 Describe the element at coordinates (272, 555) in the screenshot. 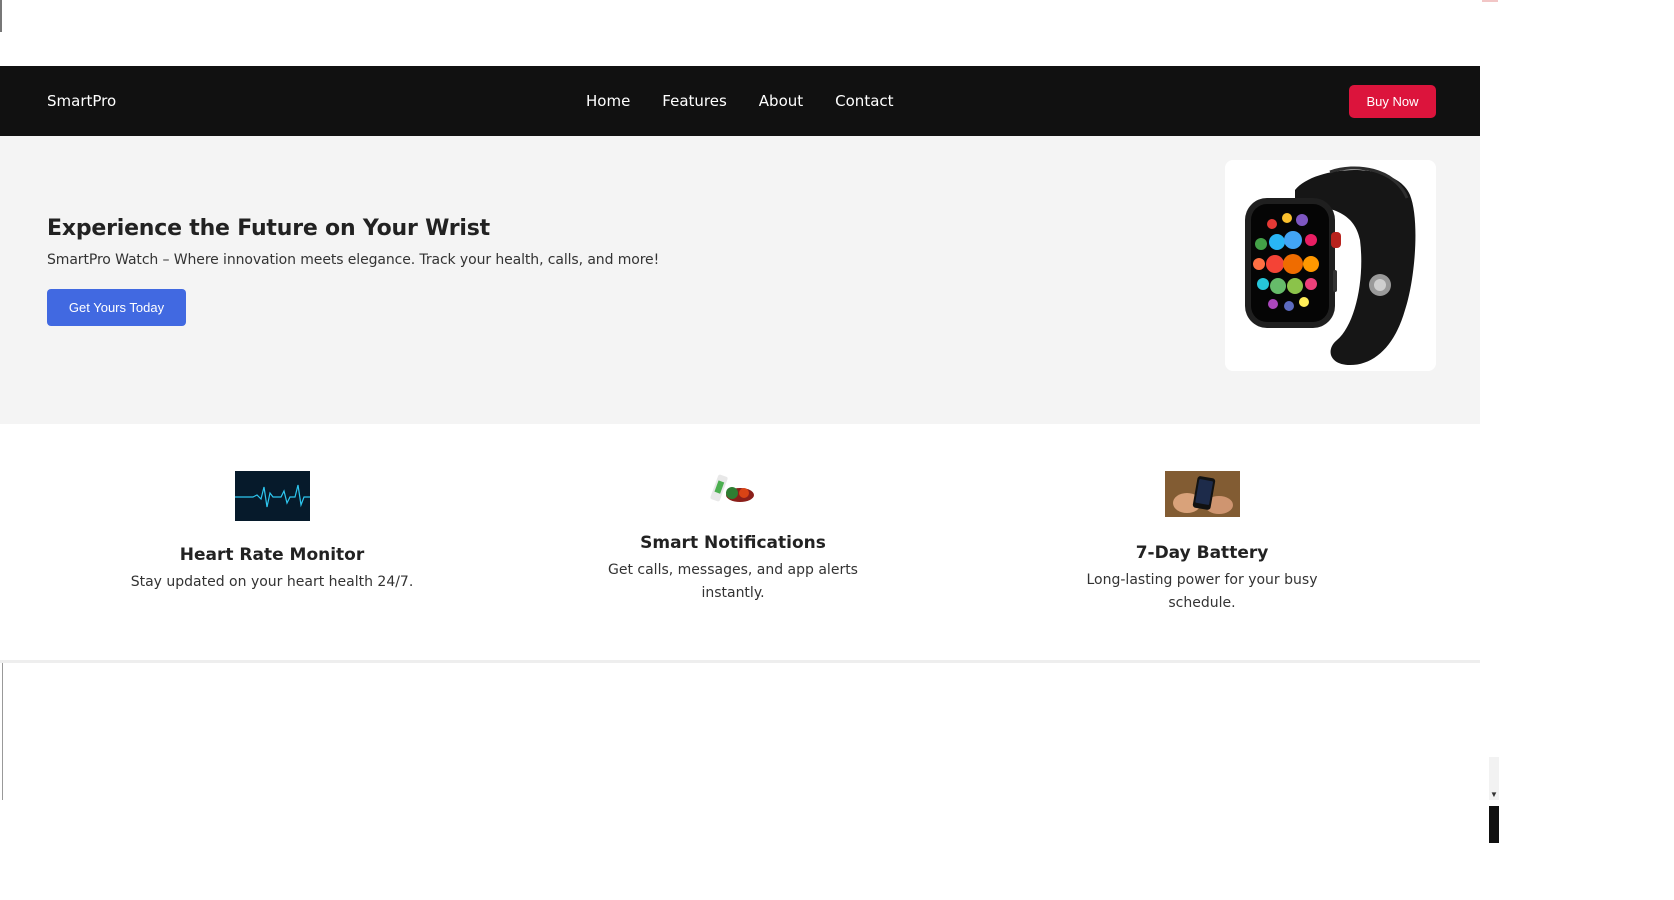

I see `feature-title: Heart Rate Monitor` at that location.